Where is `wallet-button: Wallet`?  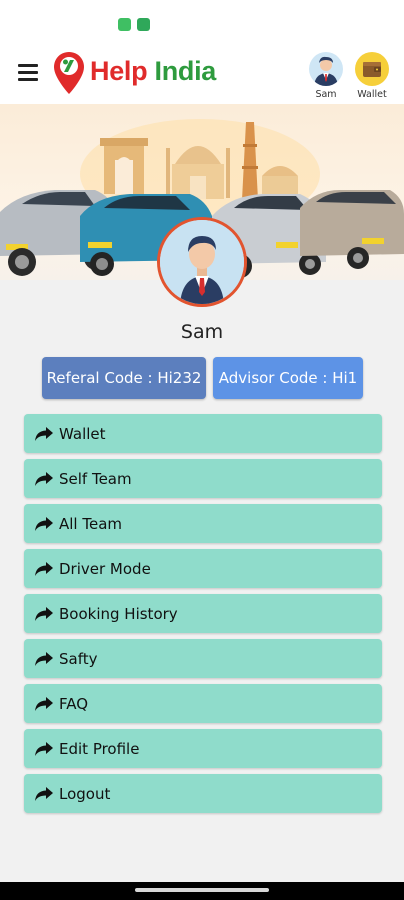
wallet-button: Wallet is located at coordinates (372, 76).